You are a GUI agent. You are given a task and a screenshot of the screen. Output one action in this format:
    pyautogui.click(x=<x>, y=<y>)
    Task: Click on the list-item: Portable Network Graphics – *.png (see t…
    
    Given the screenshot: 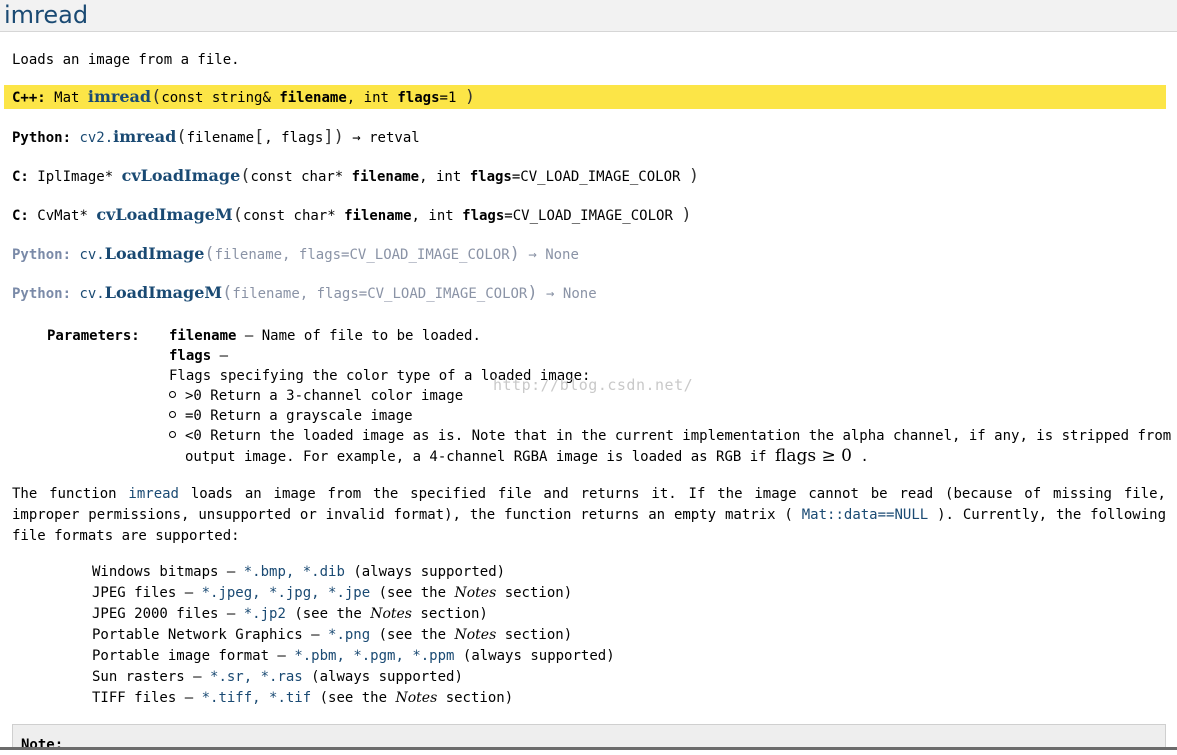 What is the action you would take?
    pyautogui.click(x=353, y=635)
    